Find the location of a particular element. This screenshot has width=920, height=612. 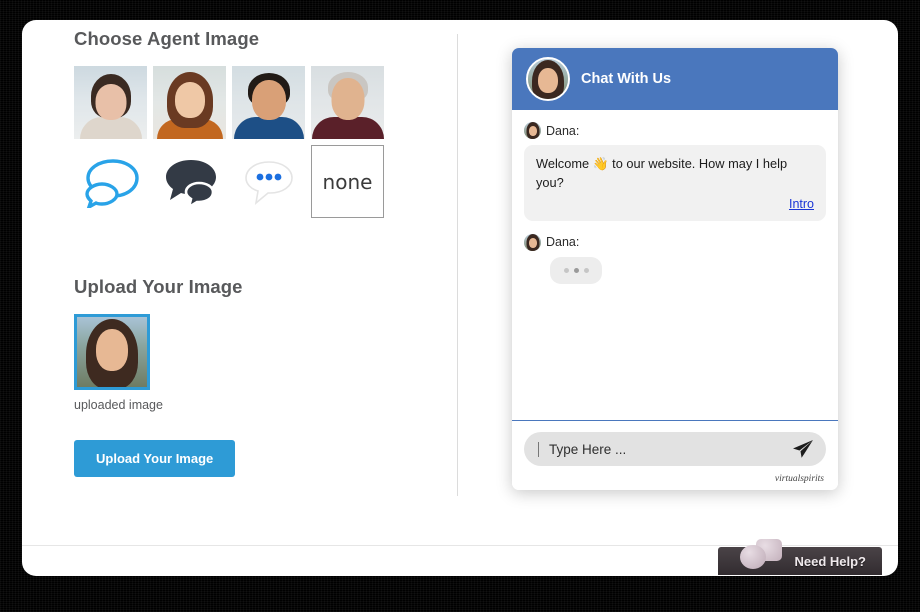

need-help-label: Need Help? is located at coordinates (830, 561).